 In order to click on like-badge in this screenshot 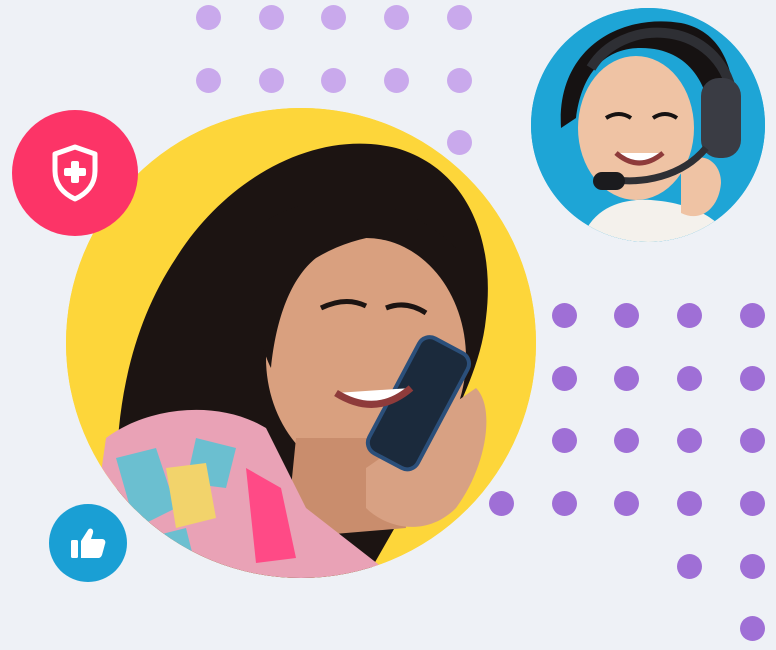, I will do `click(88, 543)`.